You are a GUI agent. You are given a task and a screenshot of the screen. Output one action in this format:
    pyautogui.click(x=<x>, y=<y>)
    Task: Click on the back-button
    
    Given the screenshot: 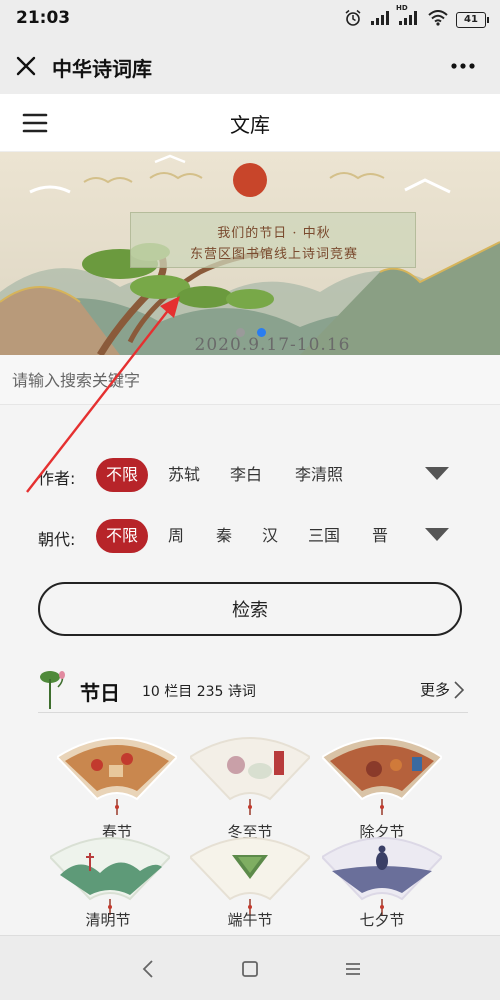 What is the action you would take?
    pyautogui.click(x=149, y=969)
    